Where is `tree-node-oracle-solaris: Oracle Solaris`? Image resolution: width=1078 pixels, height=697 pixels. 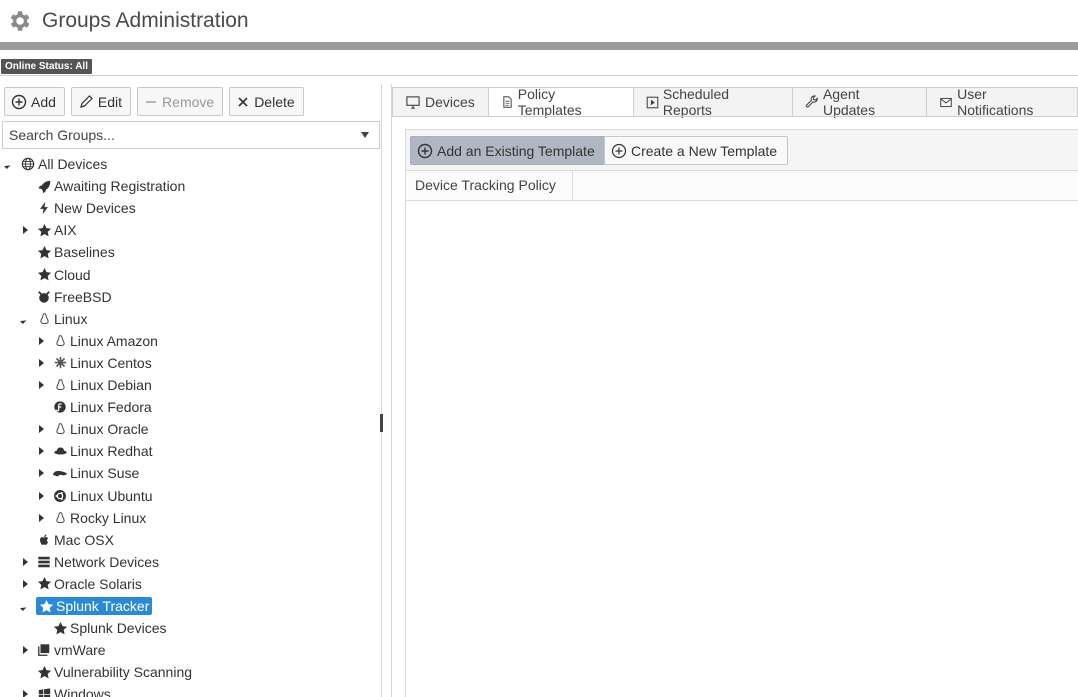 tree-node-oracle-solaris: Oracle Solaris is located at coordinates (89, 584).